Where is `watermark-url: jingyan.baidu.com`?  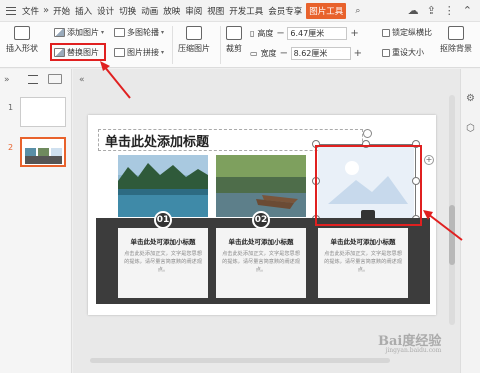
watermark-url: jingyan.baidu.com is located at coordinates (413, 350).